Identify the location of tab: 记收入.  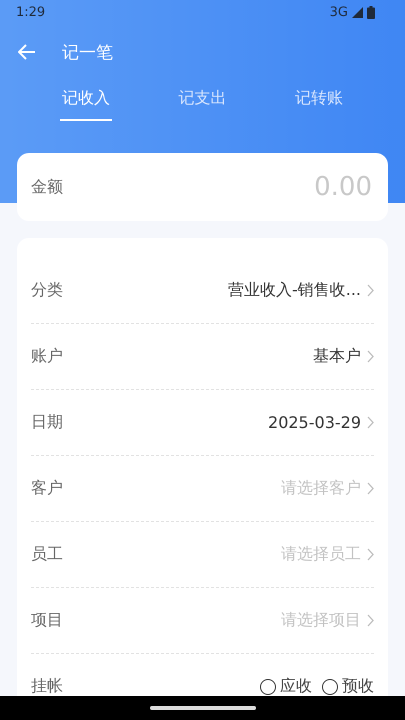
(86, 100).